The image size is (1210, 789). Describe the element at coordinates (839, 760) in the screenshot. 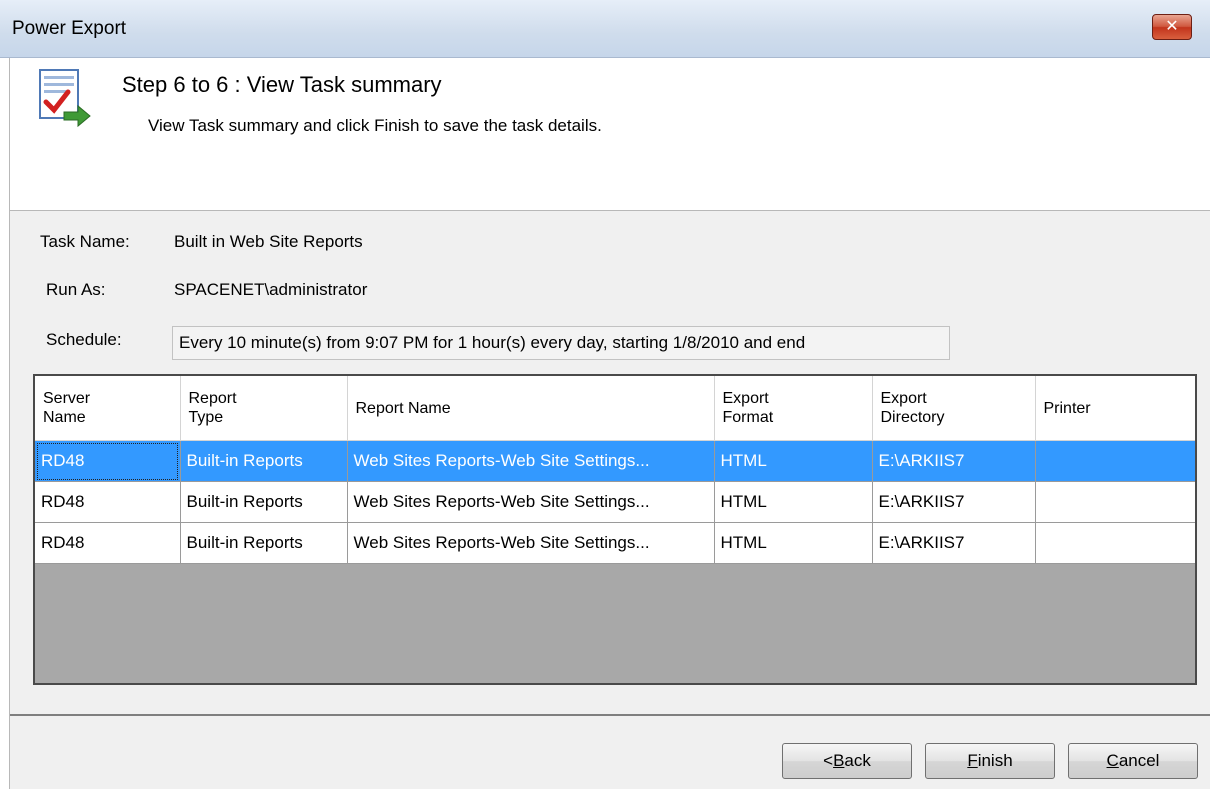

I see `back-button-mnemonic: B` at that location.